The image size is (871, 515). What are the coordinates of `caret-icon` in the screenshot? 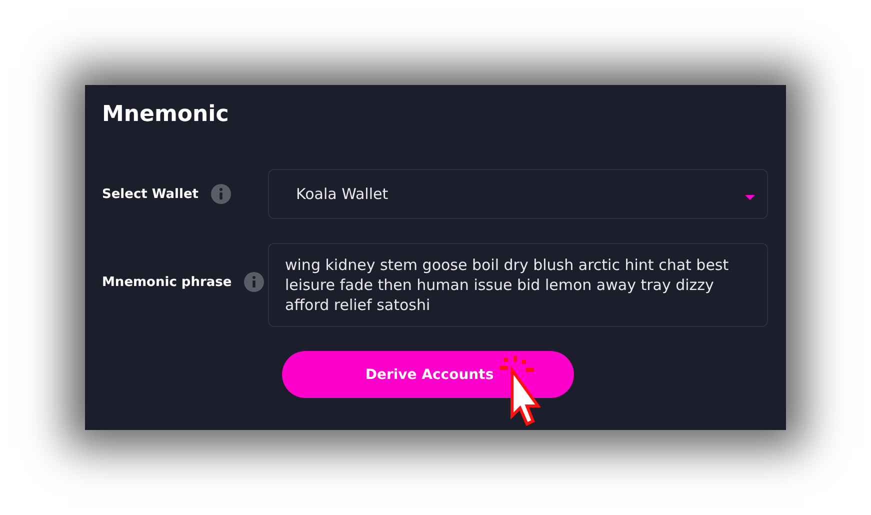 It's located at (750, 197).